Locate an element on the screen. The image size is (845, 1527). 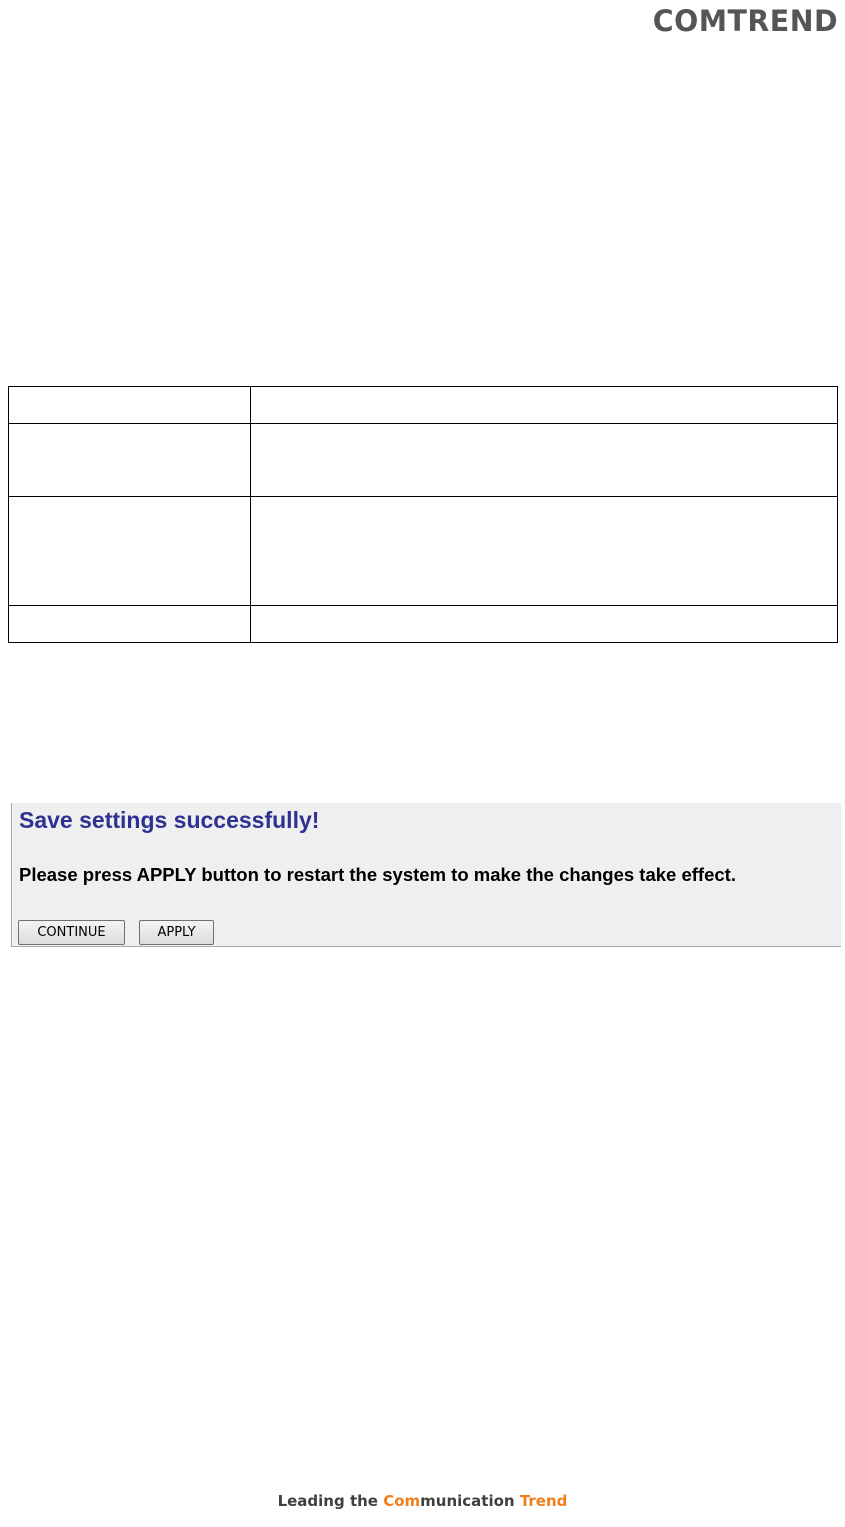
continue-button: CONTINUE is located at coordinates (71, 932).